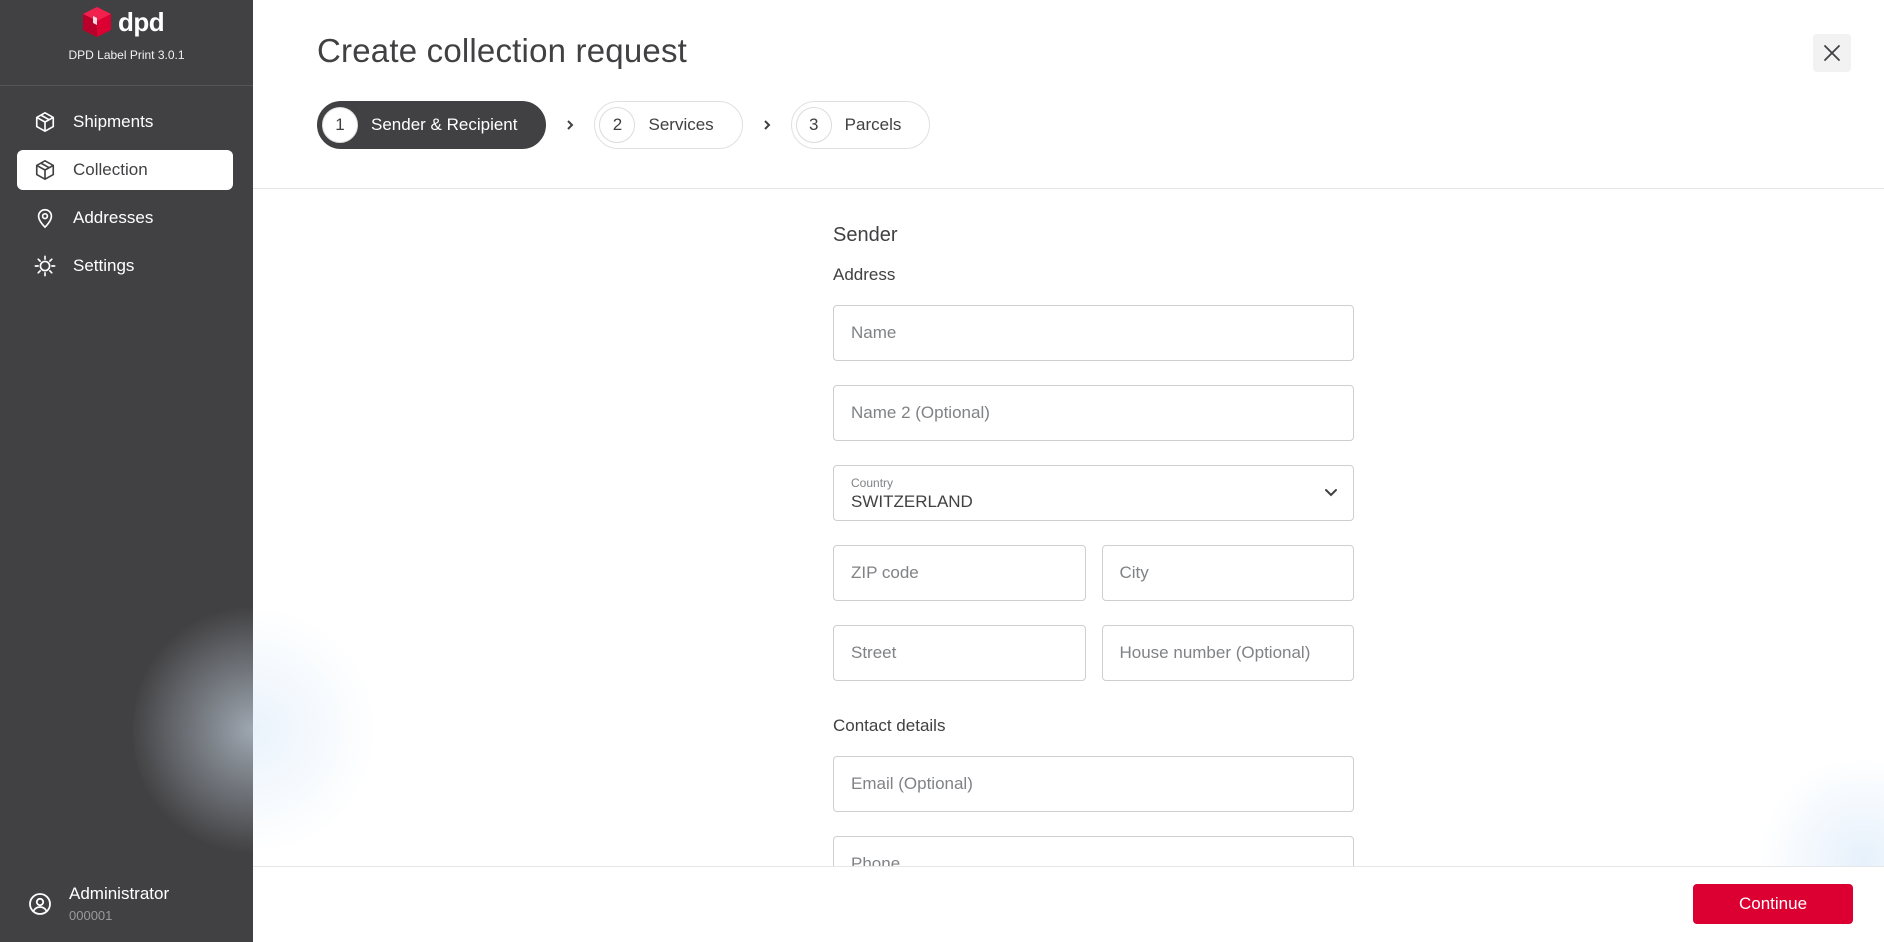 This screenshot has height=942, width=1884. I want to click on user-text: Administrator 000001, so click(119, 903).